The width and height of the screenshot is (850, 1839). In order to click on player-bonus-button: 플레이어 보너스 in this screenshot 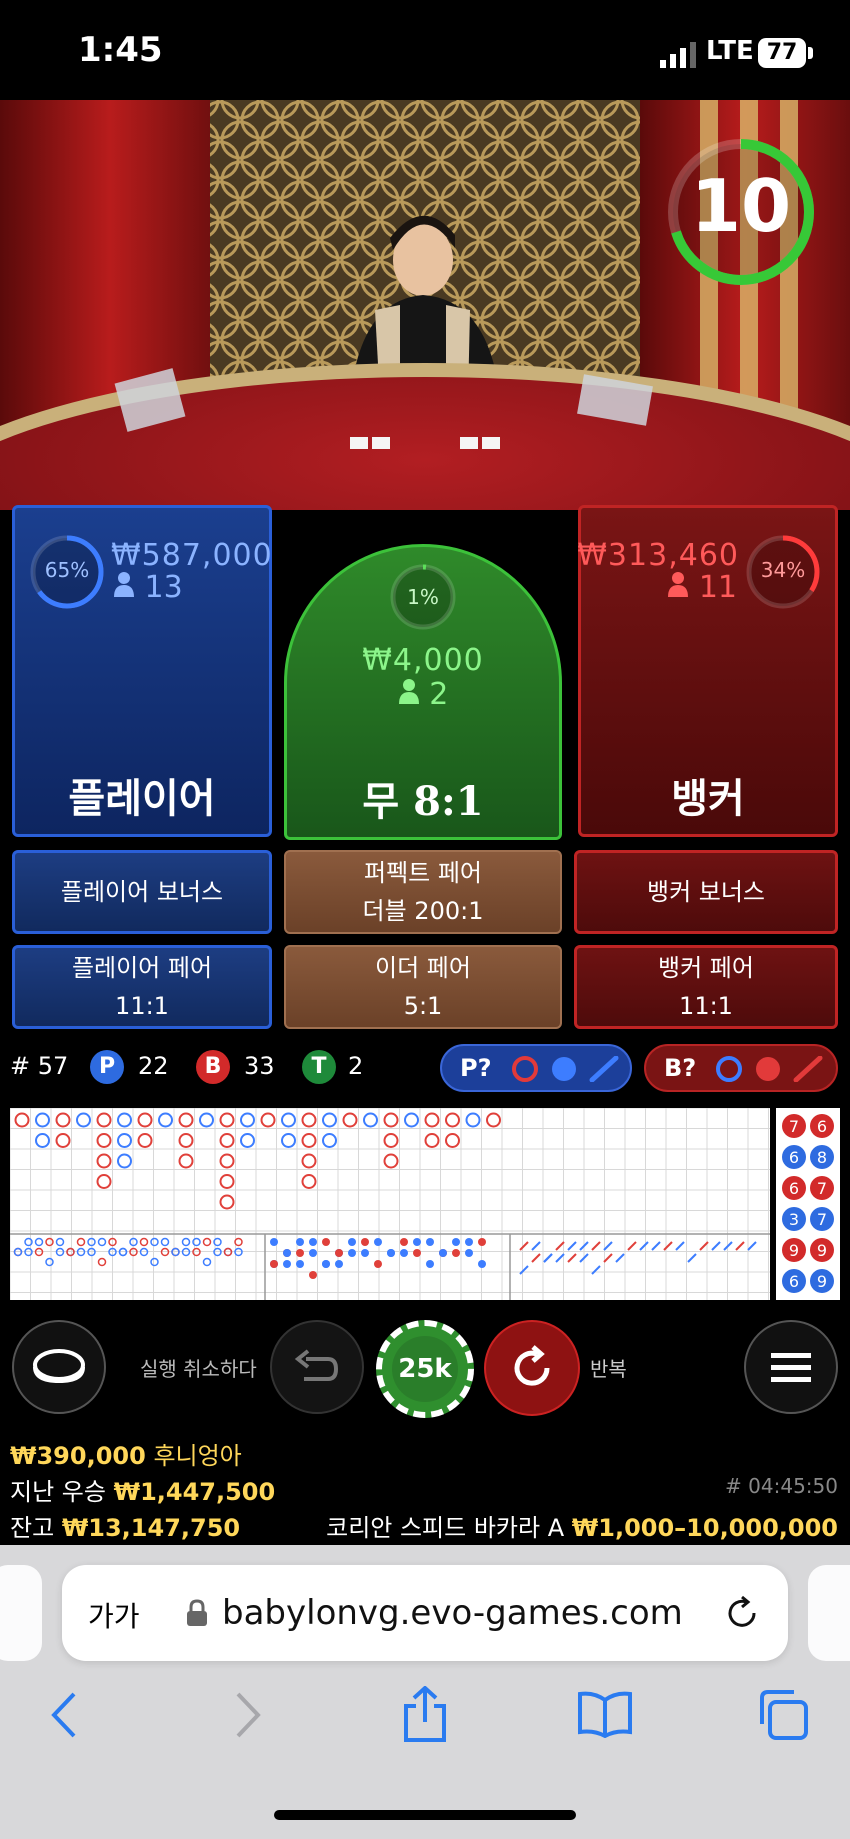, I will do `click(142, 892)`.